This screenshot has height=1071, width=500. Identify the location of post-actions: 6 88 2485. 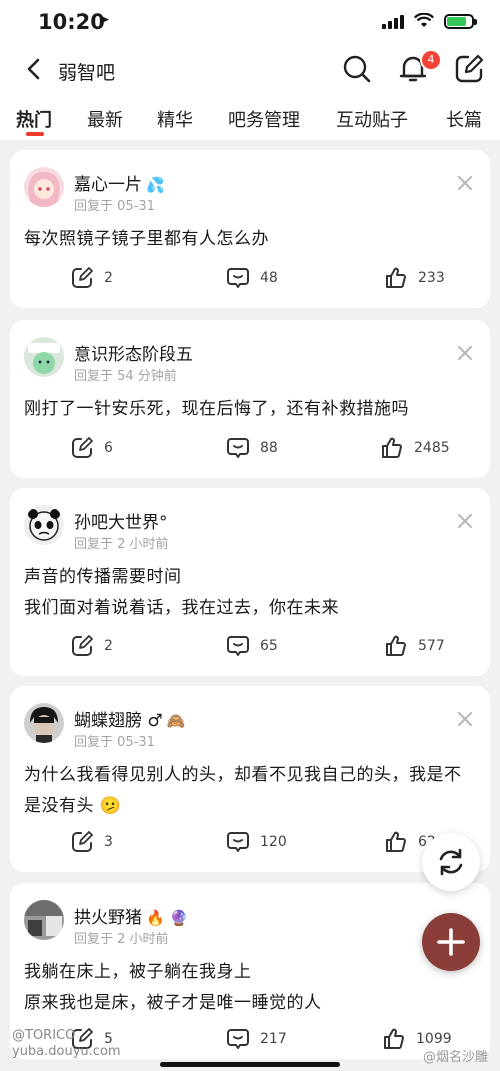
(250, 448).